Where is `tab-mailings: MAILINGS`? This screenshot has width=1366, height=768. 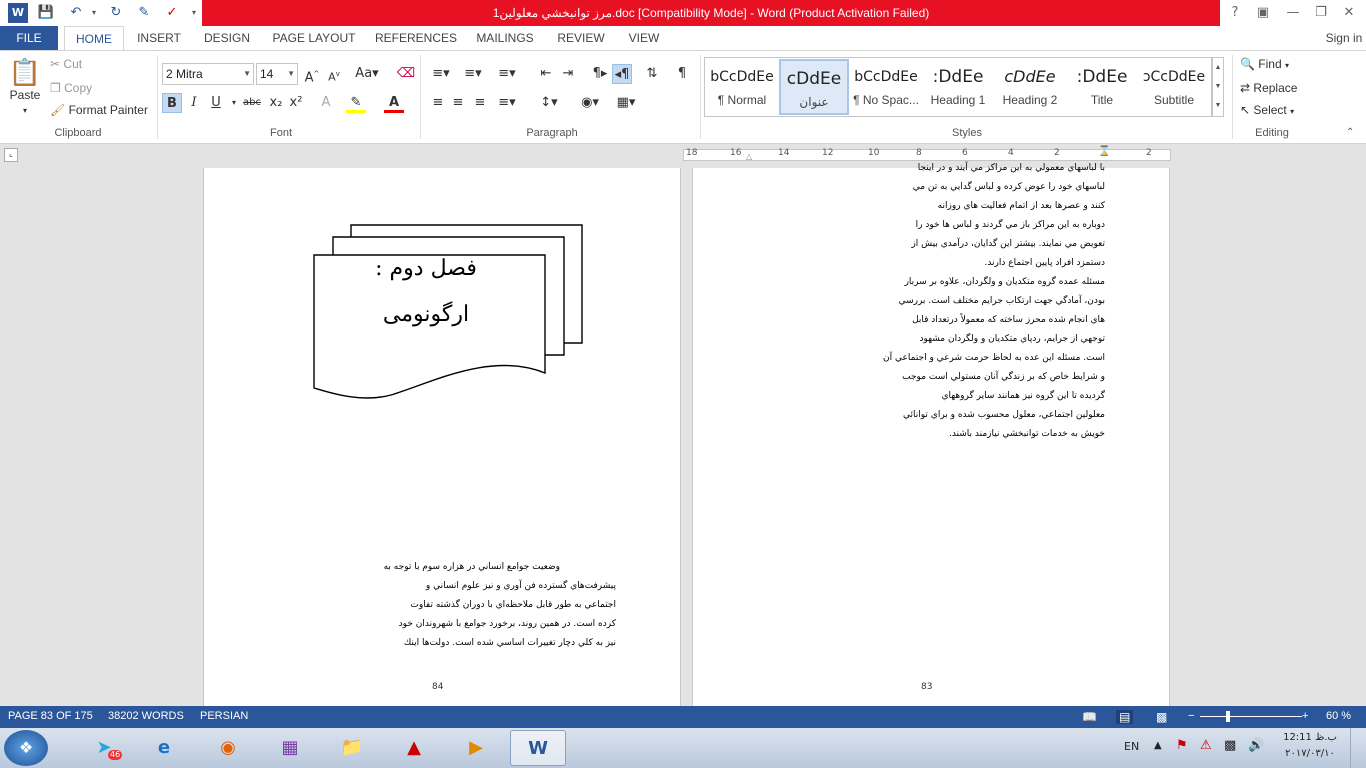
tab-mailings: MAILINGS is located at coordinates (505, 38).